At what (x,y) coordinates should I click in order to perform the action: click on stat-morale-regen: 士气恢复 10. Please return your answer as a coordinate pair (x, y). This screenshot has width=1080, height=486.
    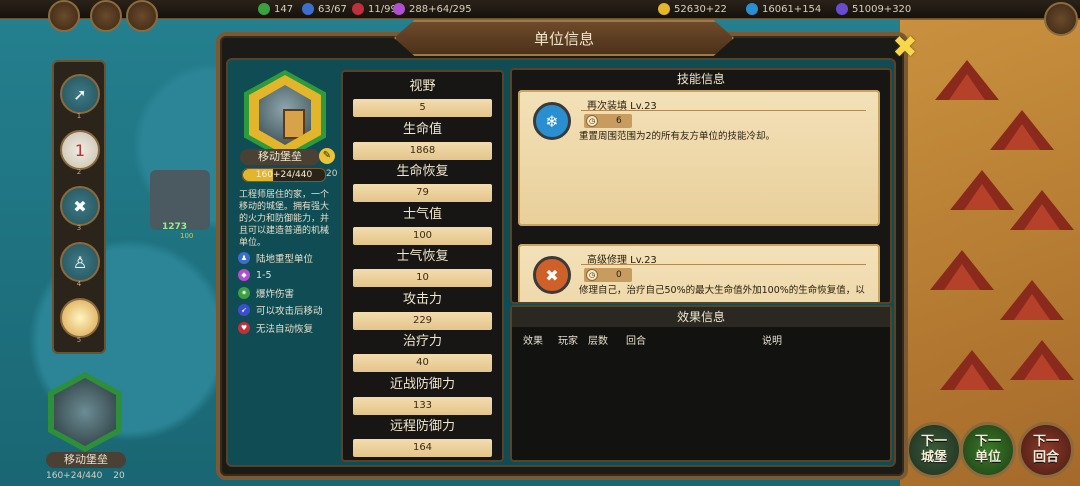
    Looking at the image, I should click on (422, 267).